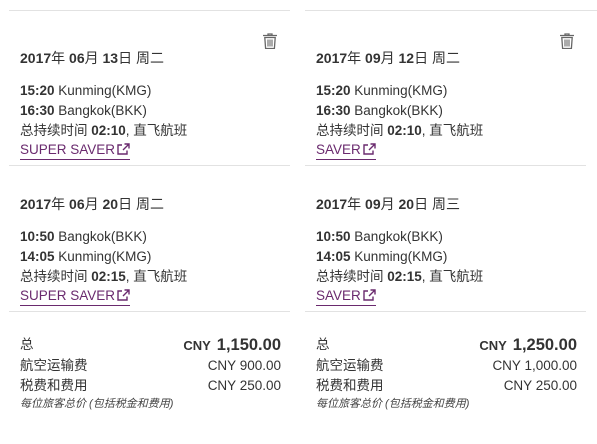 The image size is (597, 444). What do you see at coordinates (446, 365) in the screenshot?
I see `airfare-row: 航空运输费 CNY 1,000.00` at bounding box center [446, 365].